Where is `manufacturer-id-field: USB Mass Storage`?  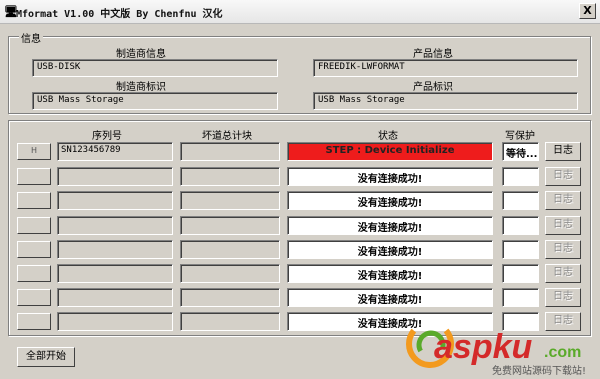 manufacturer-id-field: USB Mass Storage is located at coordinates (155, 101).